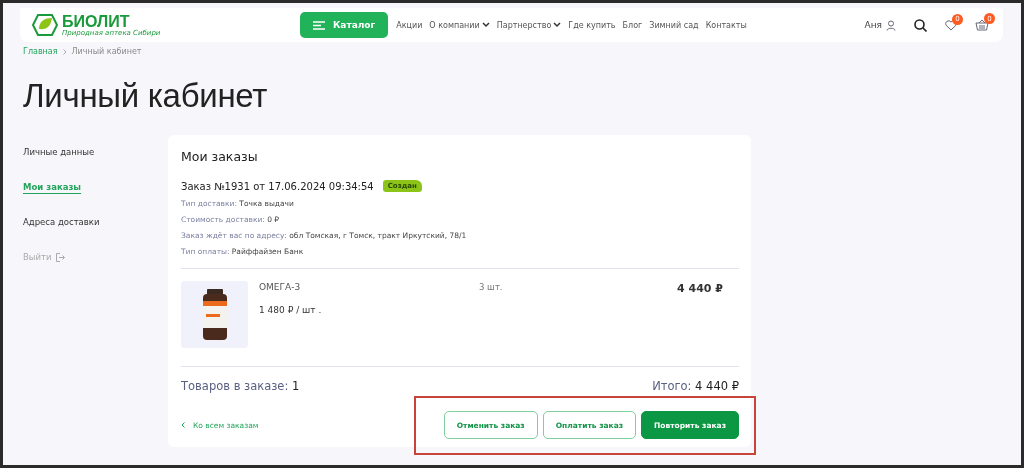 The height and width of the screenshot is (468, 1024). What do you see at coordinates (409, 25) in the screenshot?
I see `nav-link: Акции` at bounding box center [409, 25].